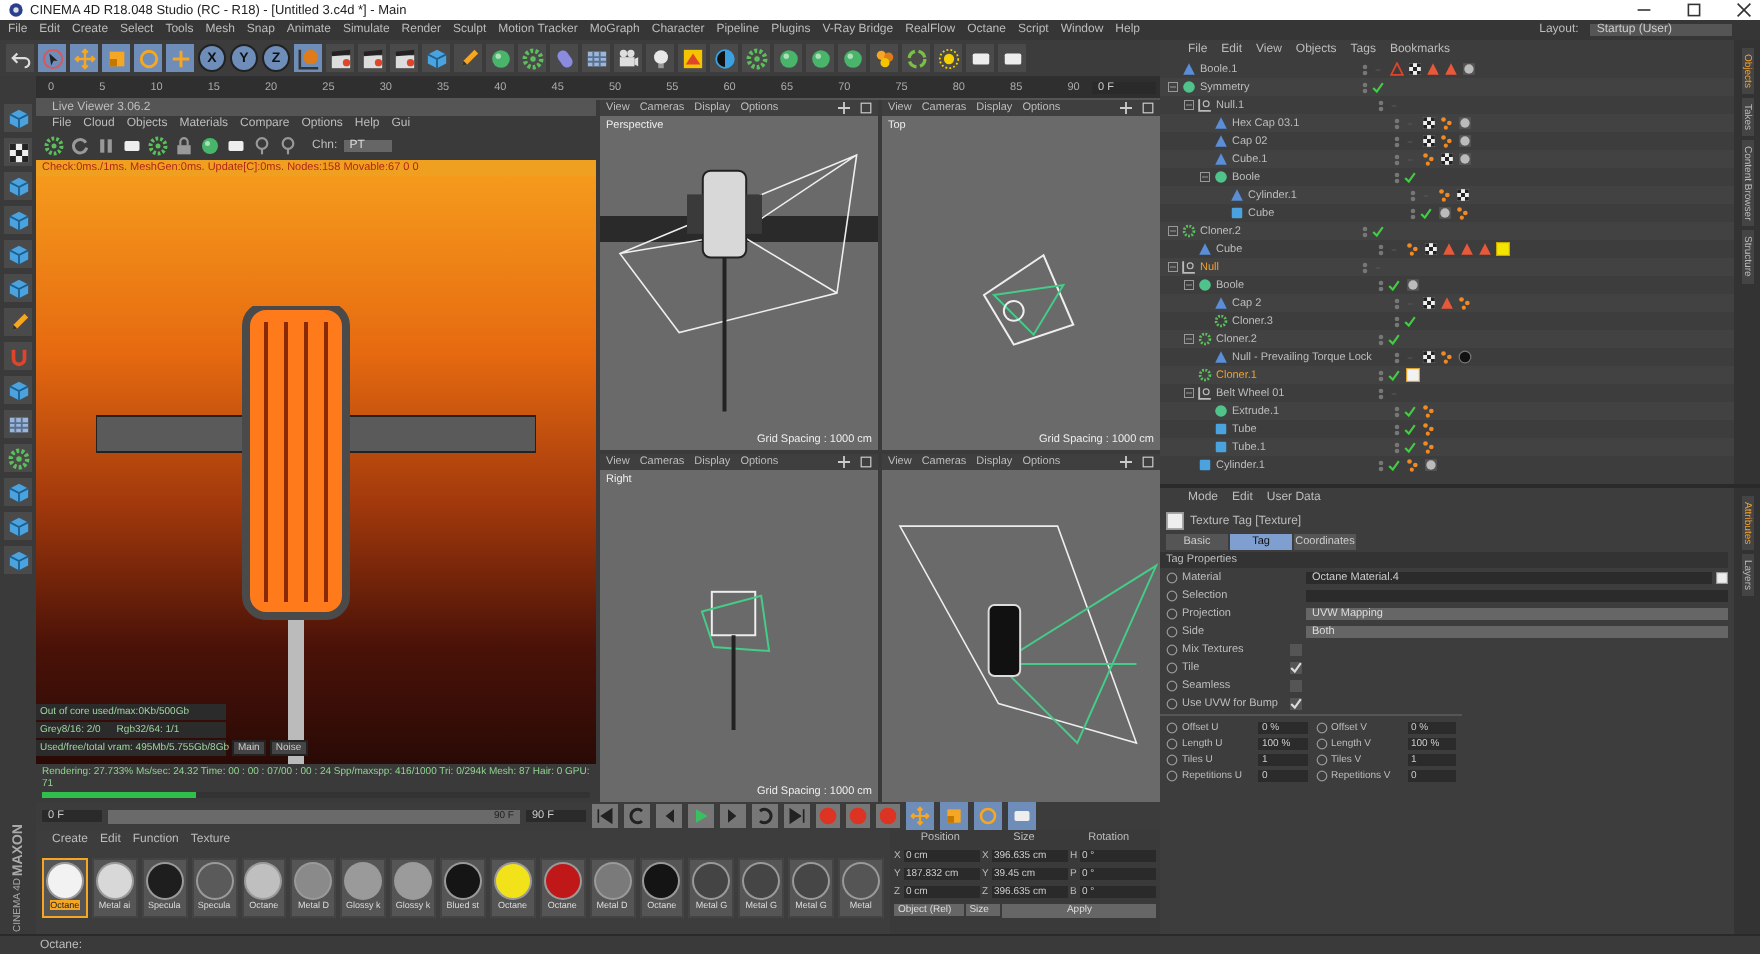  What do you see at coordinates (18, 322) in the screenshot?
I see `pen-icon` at bounding box center [18, 322].